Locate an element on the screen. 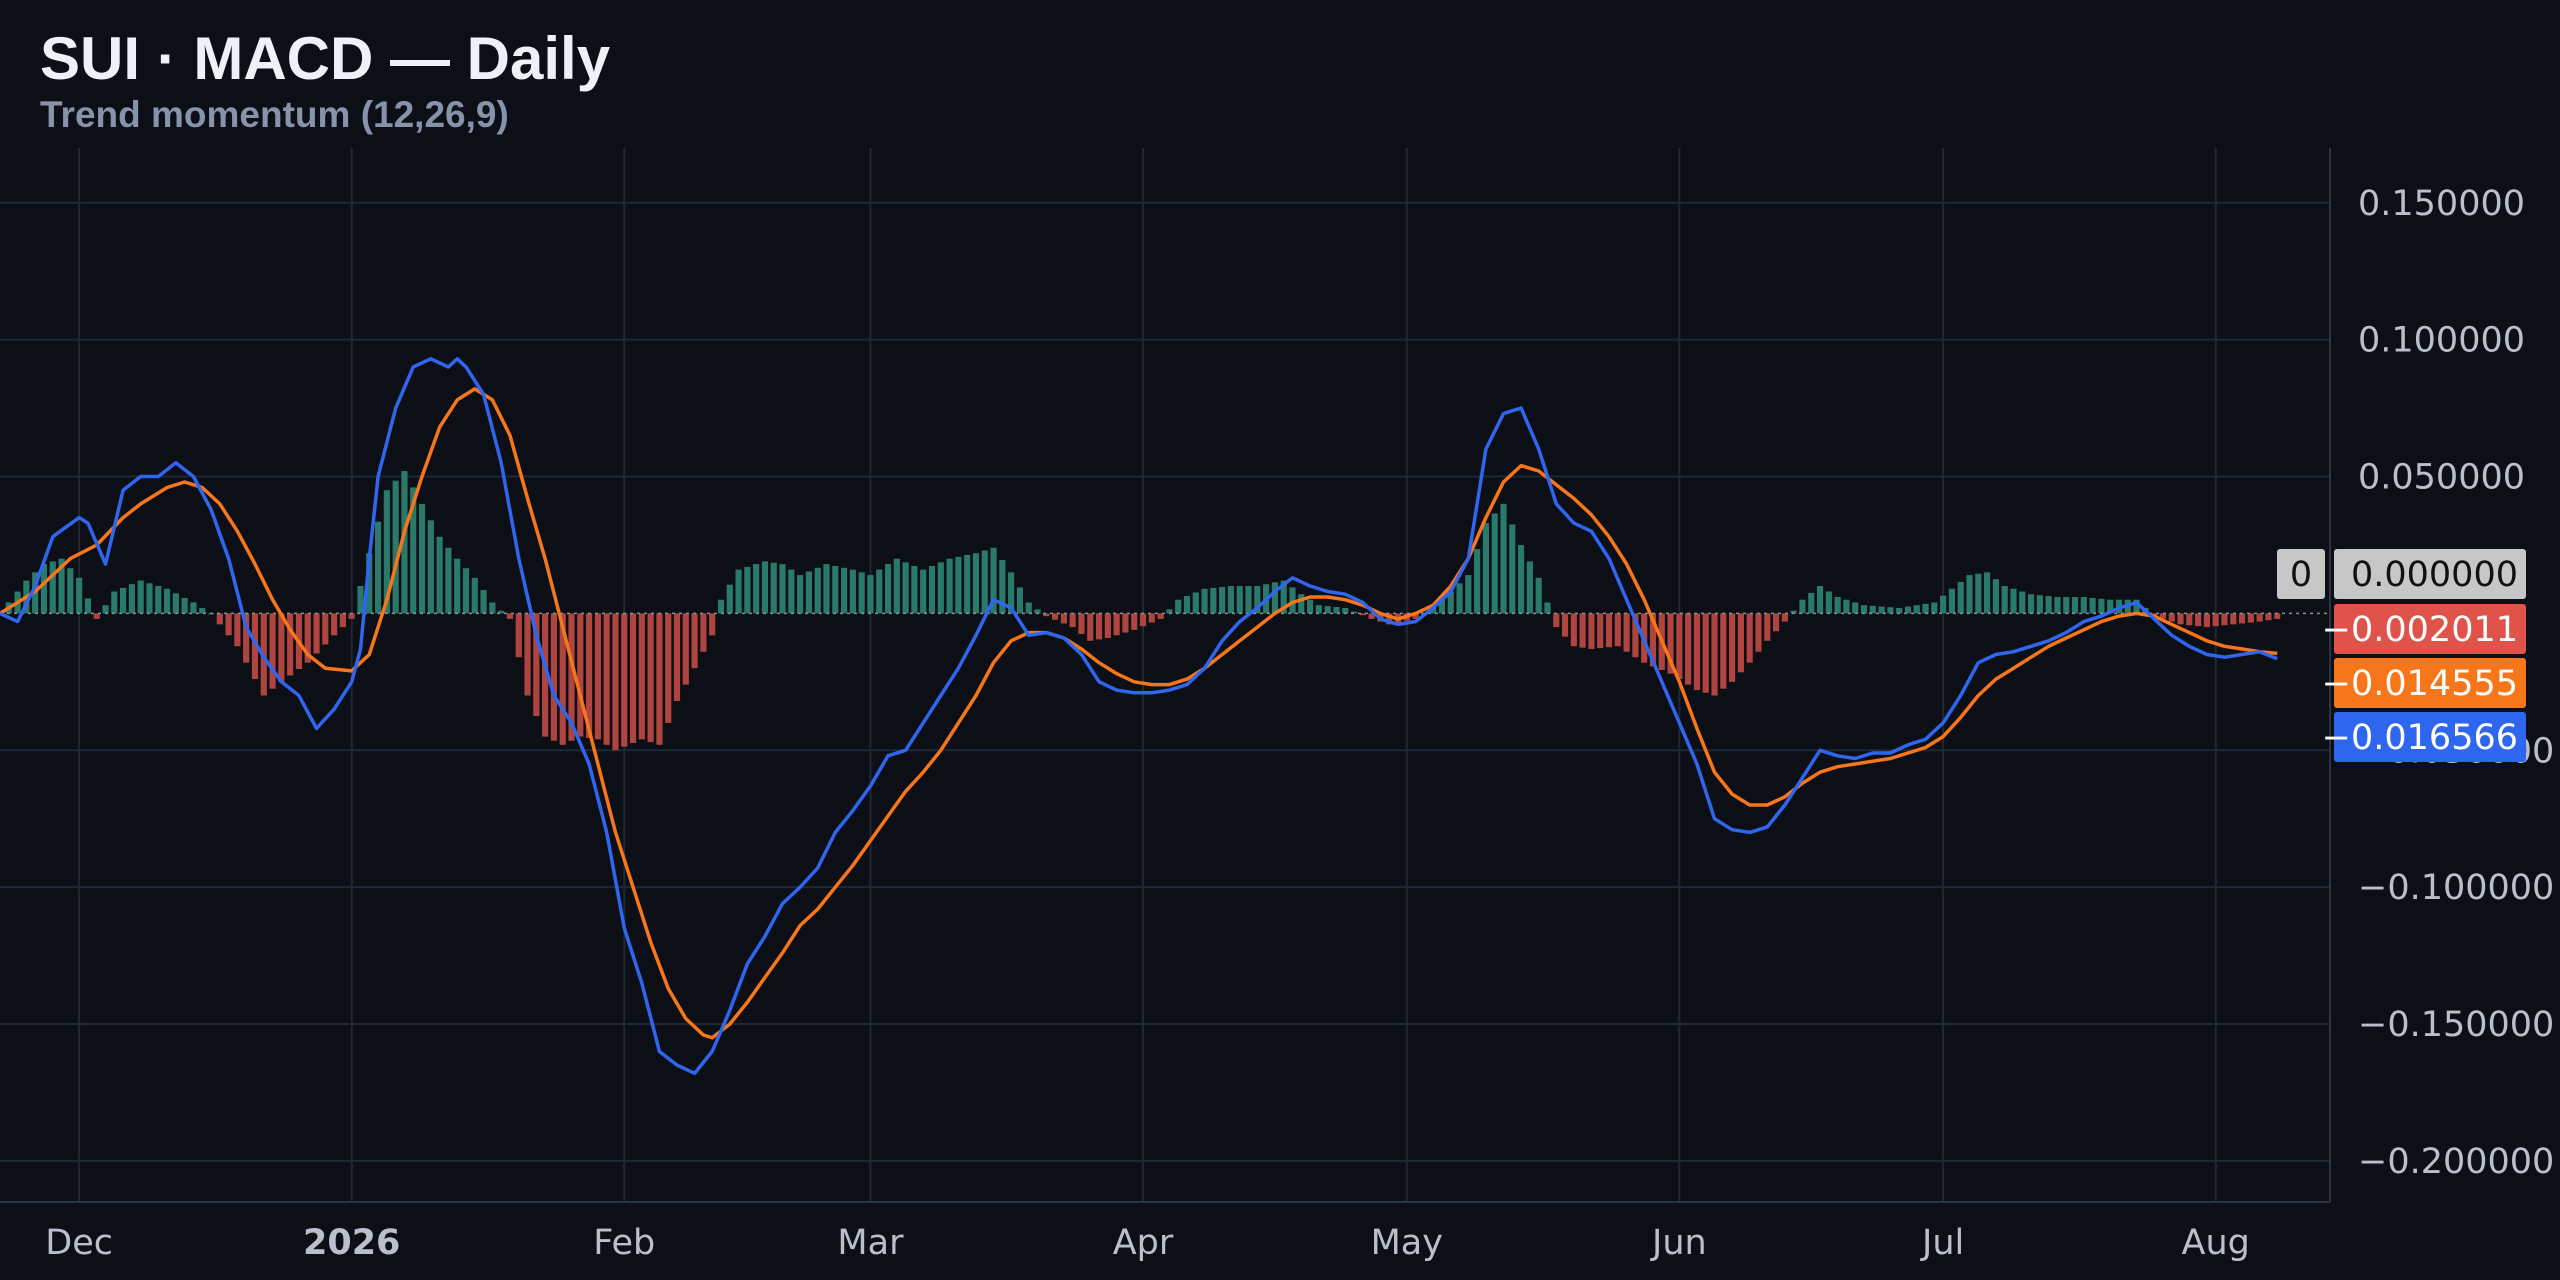  chart-subtitle: Trend momentum (12,26,9) is located at coordinates (274, 114).